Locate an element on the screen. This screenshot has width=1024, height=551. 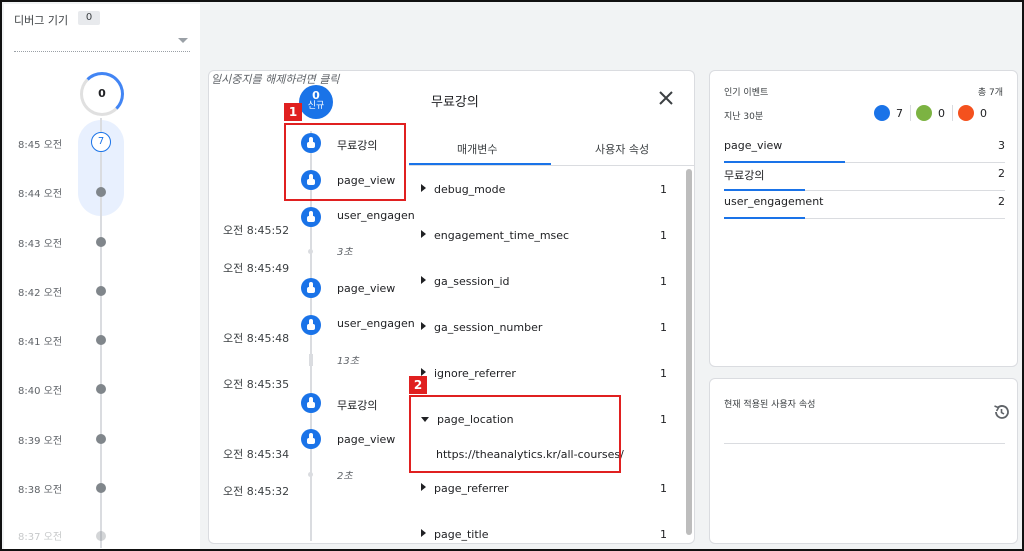
minute-time-label: 8:42 오전 is located at coordinates (40, 293).